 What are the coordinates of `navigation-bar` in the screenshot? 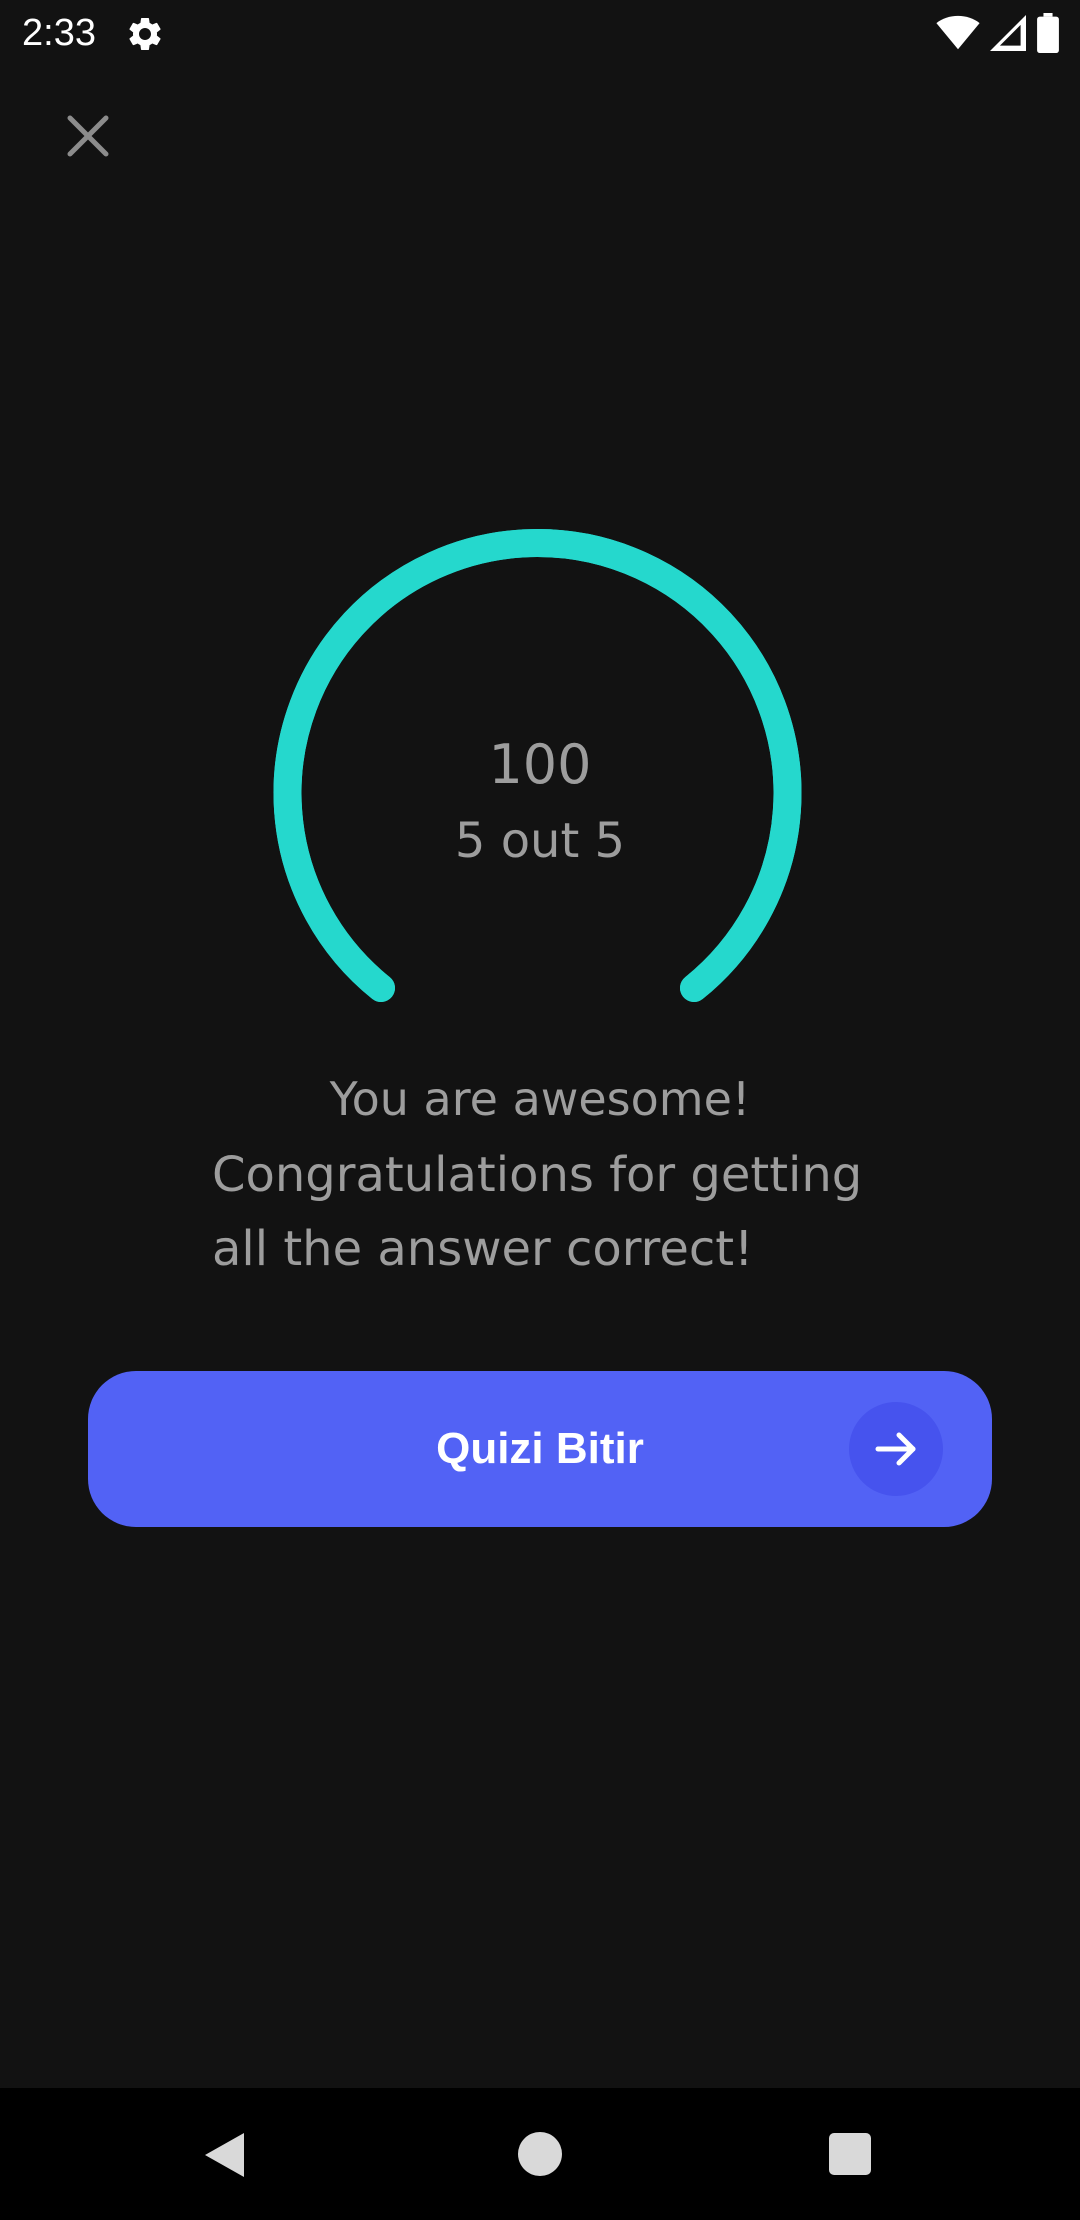 It's located at (540, 2154).